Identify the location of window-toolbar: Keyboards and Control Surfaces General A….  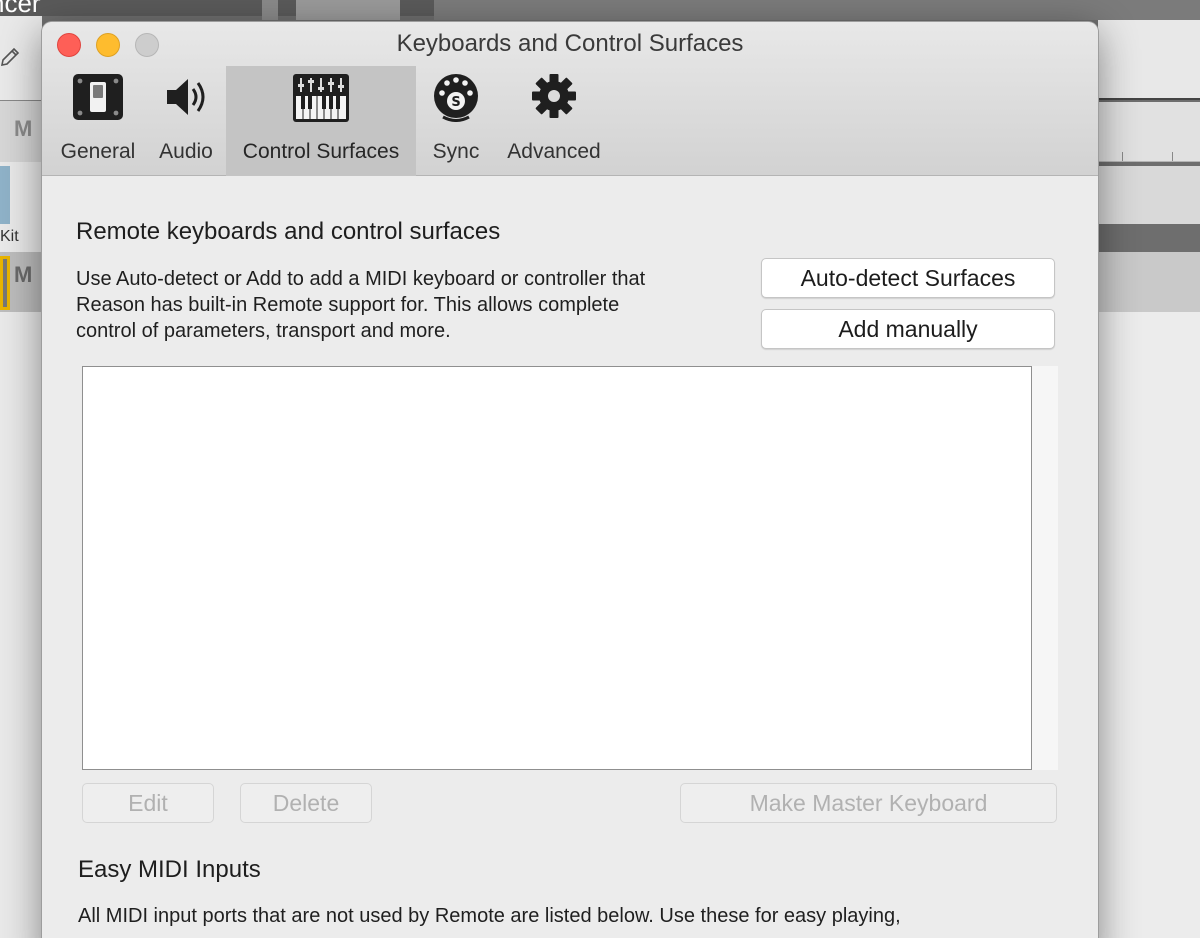
(570, 99).